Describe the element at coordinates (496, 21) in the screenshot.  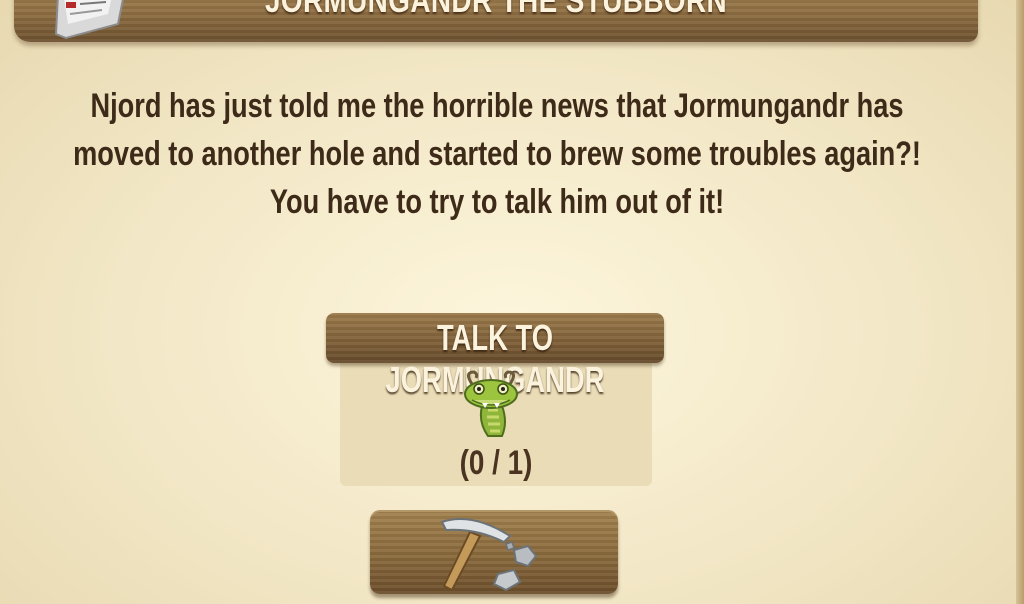
I see `quest-title-bar: JORMUNGANDR THE STUBBORN` at that location.